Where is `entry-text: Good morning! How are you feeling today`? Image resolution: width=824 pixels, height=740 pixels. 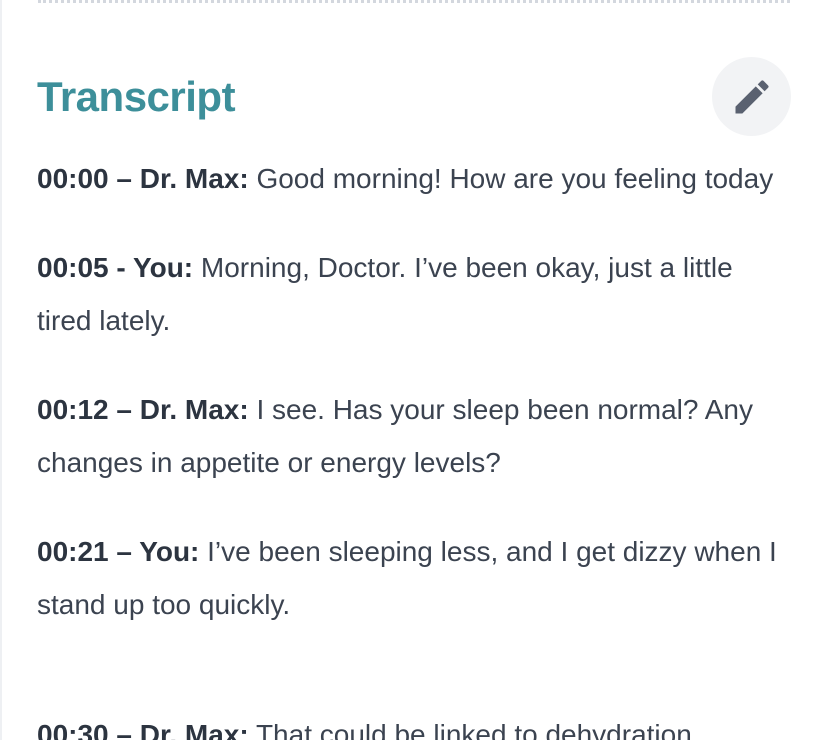 entry-text: Good morning! How are you feeling today is located at coordinates (511, 178).